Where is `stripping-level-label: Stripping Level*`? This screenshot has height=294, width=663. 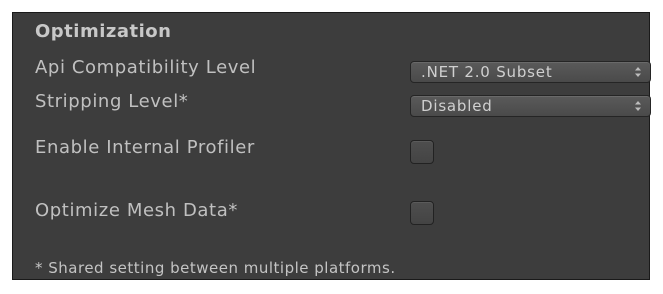
stripping-level-label: Stripping Level* is located at coordinates (112, 101).